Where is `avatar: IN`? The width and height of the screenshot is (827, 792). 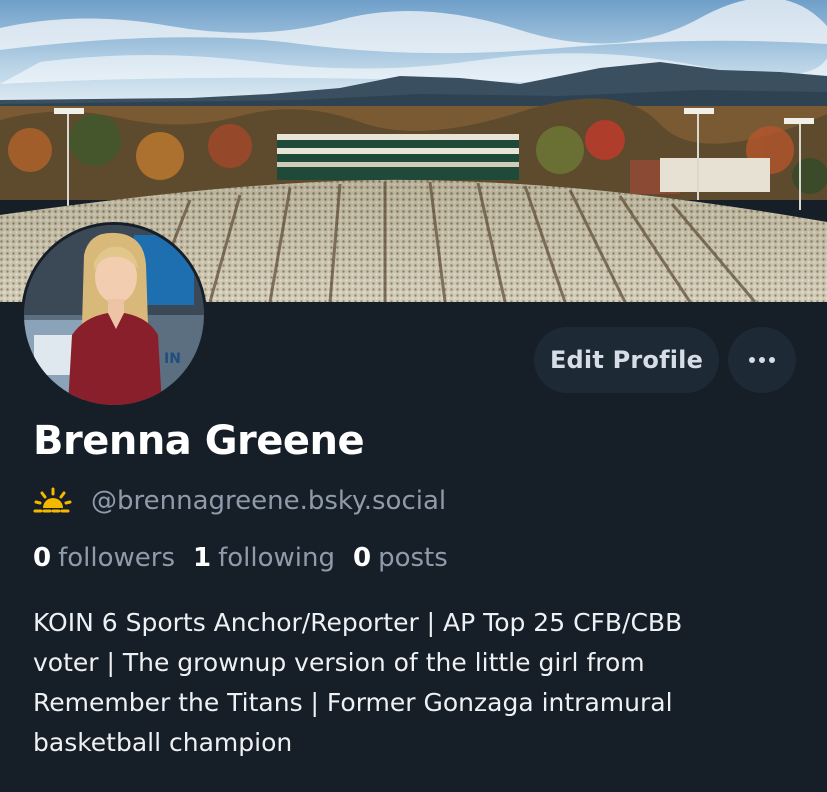
avatar: IN is located at coordinates (114, 315).